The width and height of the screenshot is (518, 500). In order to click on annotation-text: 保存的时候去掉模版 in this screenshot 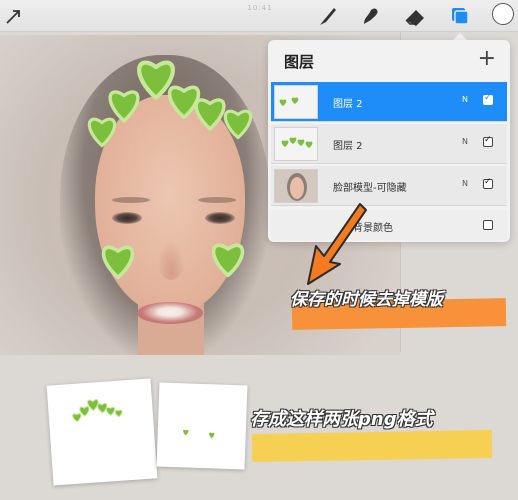, I will do `click(366, 300)`.